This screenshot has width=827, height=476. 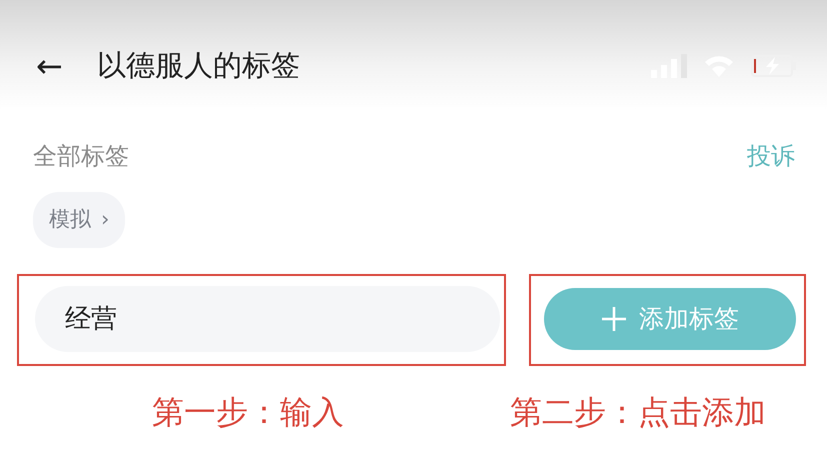 I want to click on signal-icon, so click(x=669, y=66).